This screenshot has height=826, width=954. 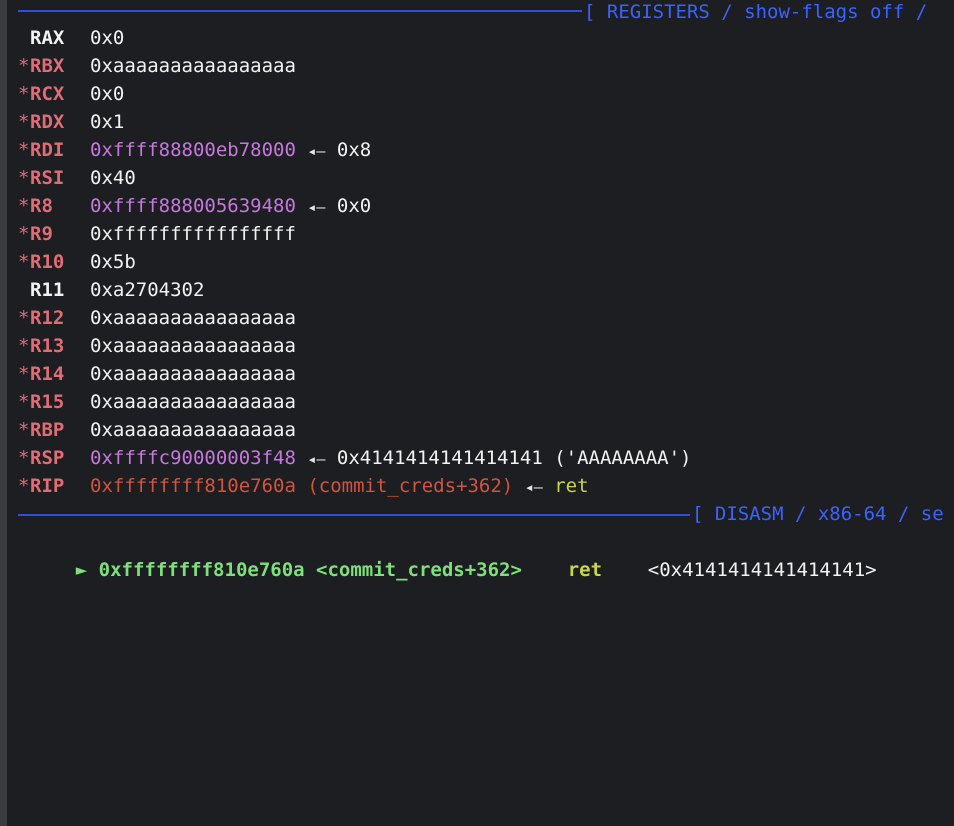 I want to click on register-row-rbp: *RBP 0xaaaaaaaaaaaaaaaa, so click(x=157, y=430).